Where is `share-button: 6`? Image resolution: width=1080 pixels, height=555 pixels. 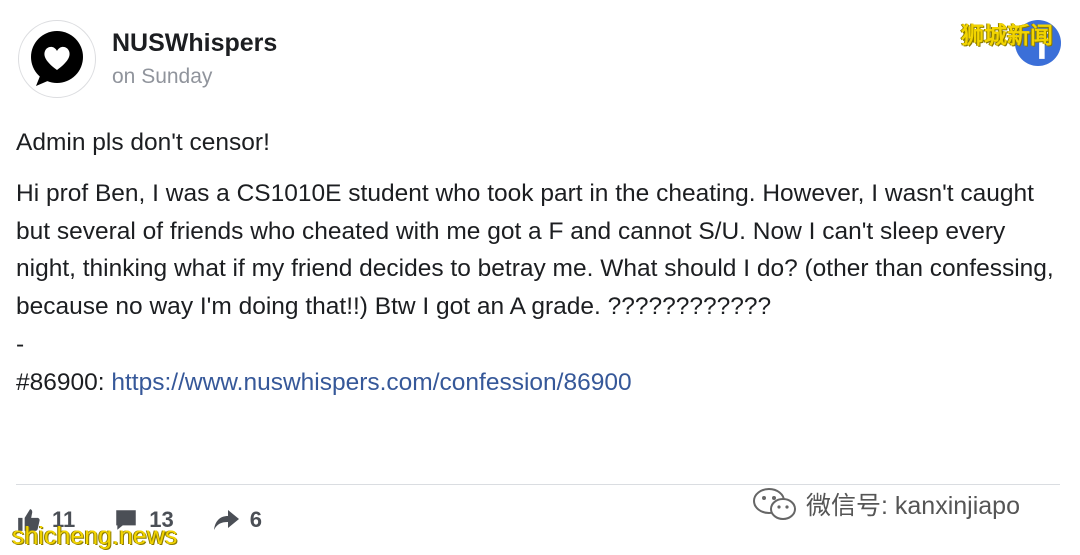 share-button: 6 is located at coordinates (237, 520).